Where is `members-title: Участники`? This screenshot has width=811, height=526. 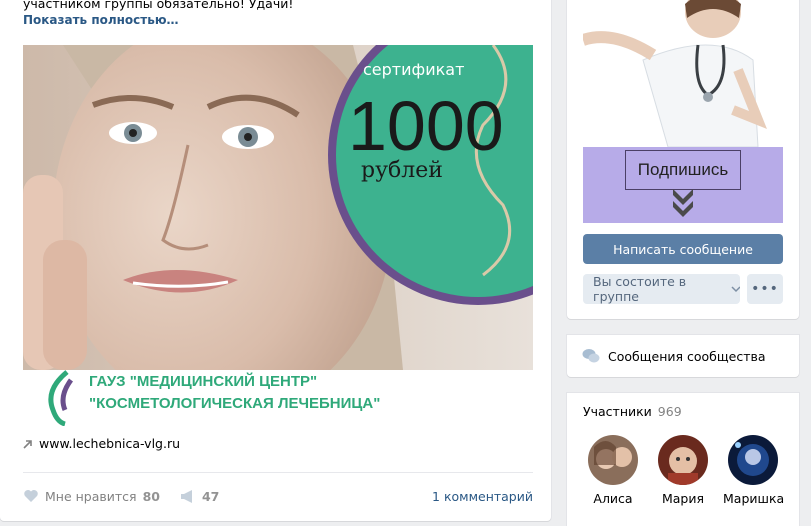
members-title: Участники is located at coordinates (617, 411).